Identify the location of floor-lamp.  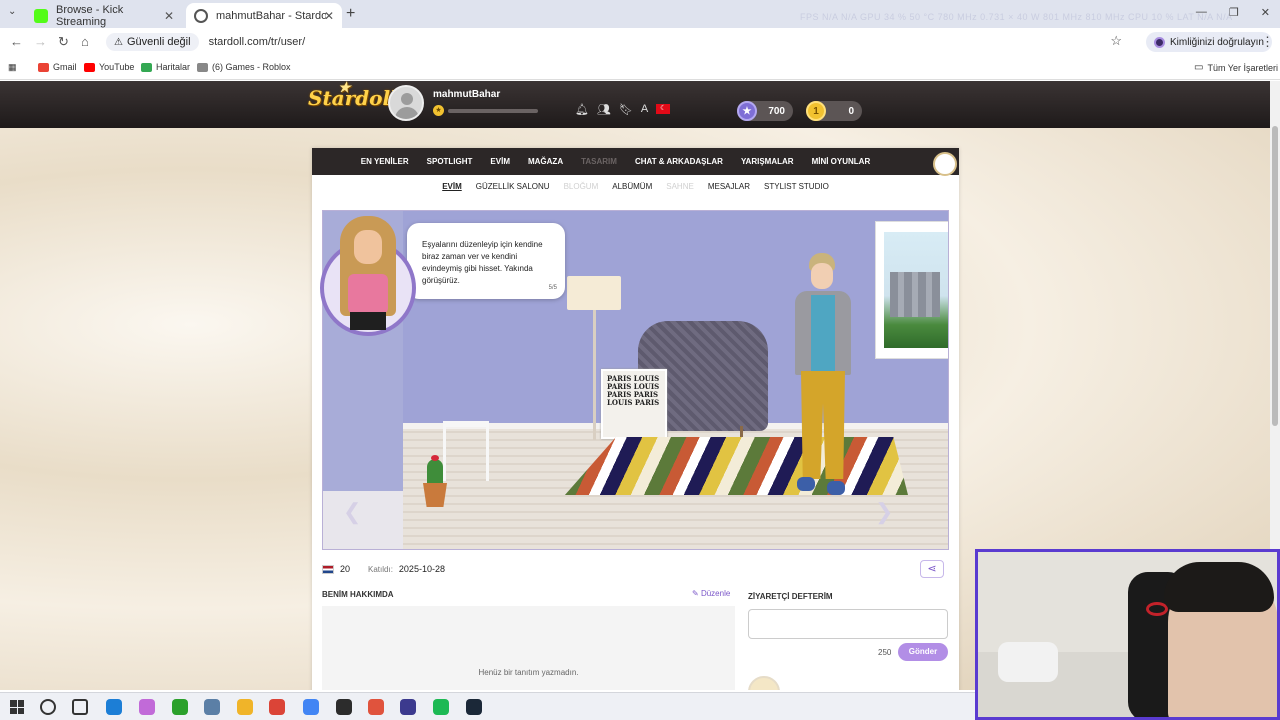
(594, 293).